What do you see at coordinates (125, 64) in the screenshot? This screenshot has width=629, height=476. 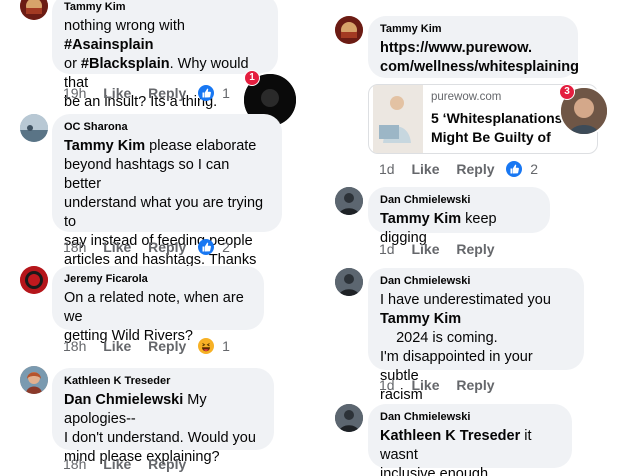 I see `hashtag-link: #Blacksplain` at bounding box center [125, 64].